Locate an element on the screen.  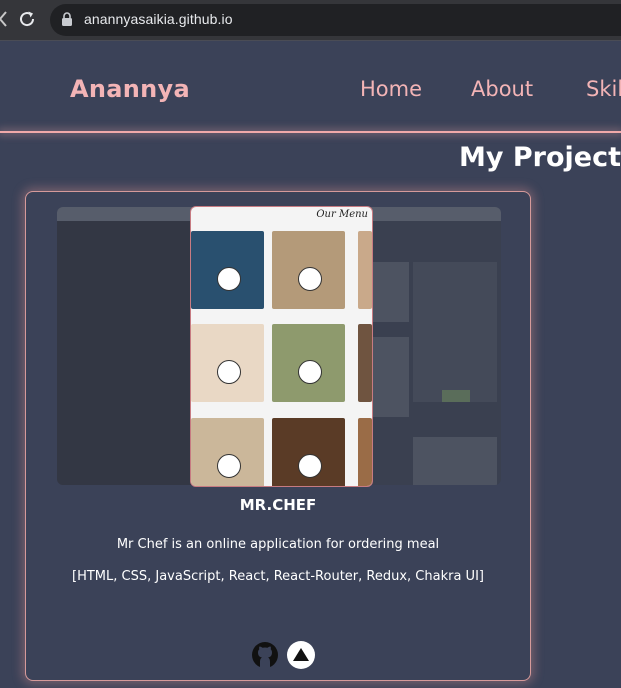
back-arrow-icon is located at coordinates (4, 19).